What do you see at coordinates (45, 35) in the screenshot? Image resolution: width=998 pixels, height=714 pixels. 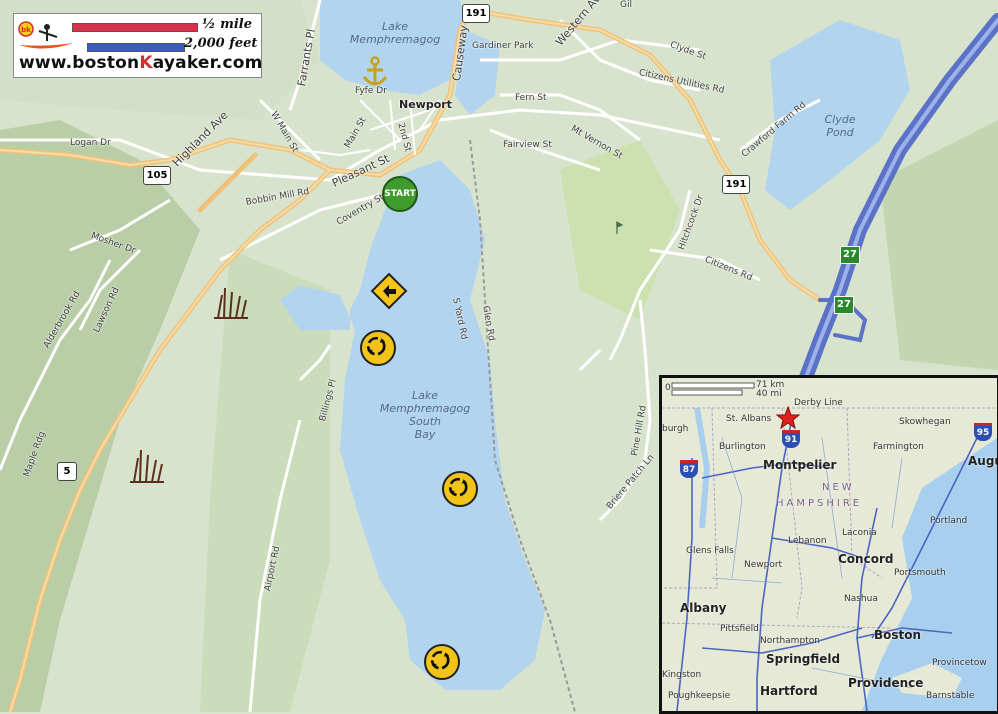 I see `kayaker-logo-icon: bk` at bounding box center [45, 35].